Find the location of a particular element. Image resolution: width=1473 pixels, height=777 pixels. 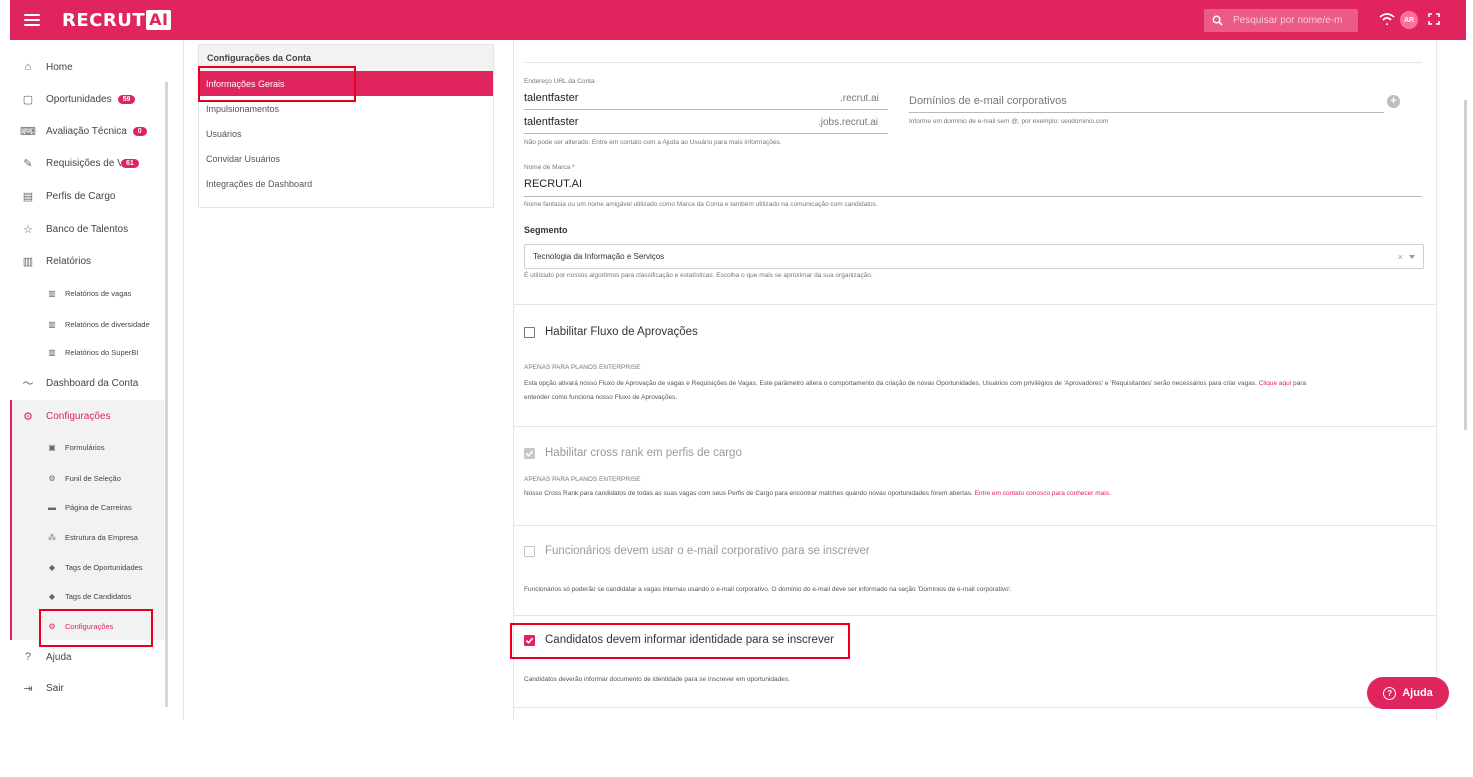

panel-item-impulsionamentos: Impulsionamentos is located at coordinates (346, 108).